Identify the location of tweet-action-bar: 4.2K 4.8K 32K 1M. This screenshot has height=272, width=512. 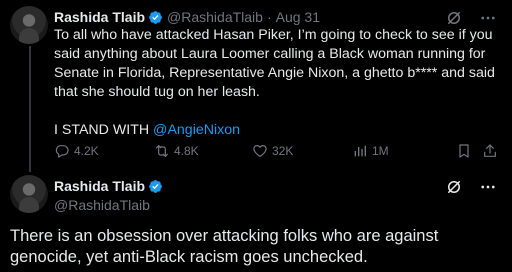
(276, 151).